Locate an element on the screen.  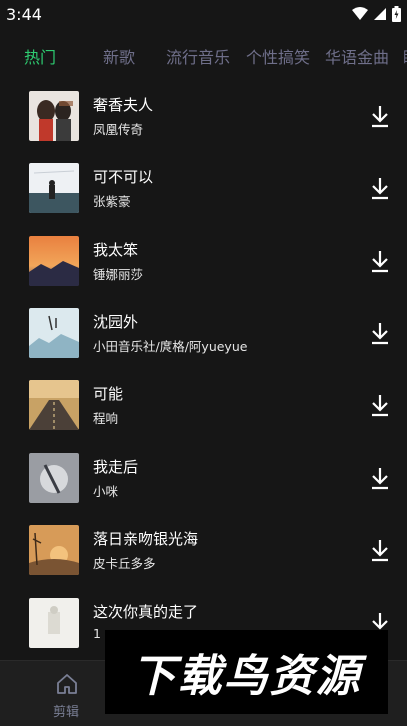
tab-chinese-classics: 华语金曲 is located at coordinates (357, 56).